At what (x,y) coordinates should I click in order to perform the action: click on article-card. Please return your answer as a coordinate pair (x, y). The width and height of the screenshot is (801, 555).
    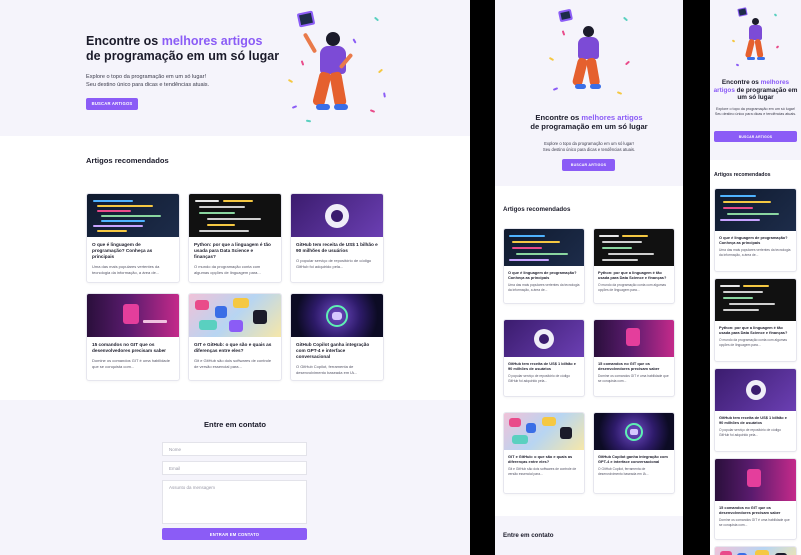
    Looking at the image, I should click on (755, 550).